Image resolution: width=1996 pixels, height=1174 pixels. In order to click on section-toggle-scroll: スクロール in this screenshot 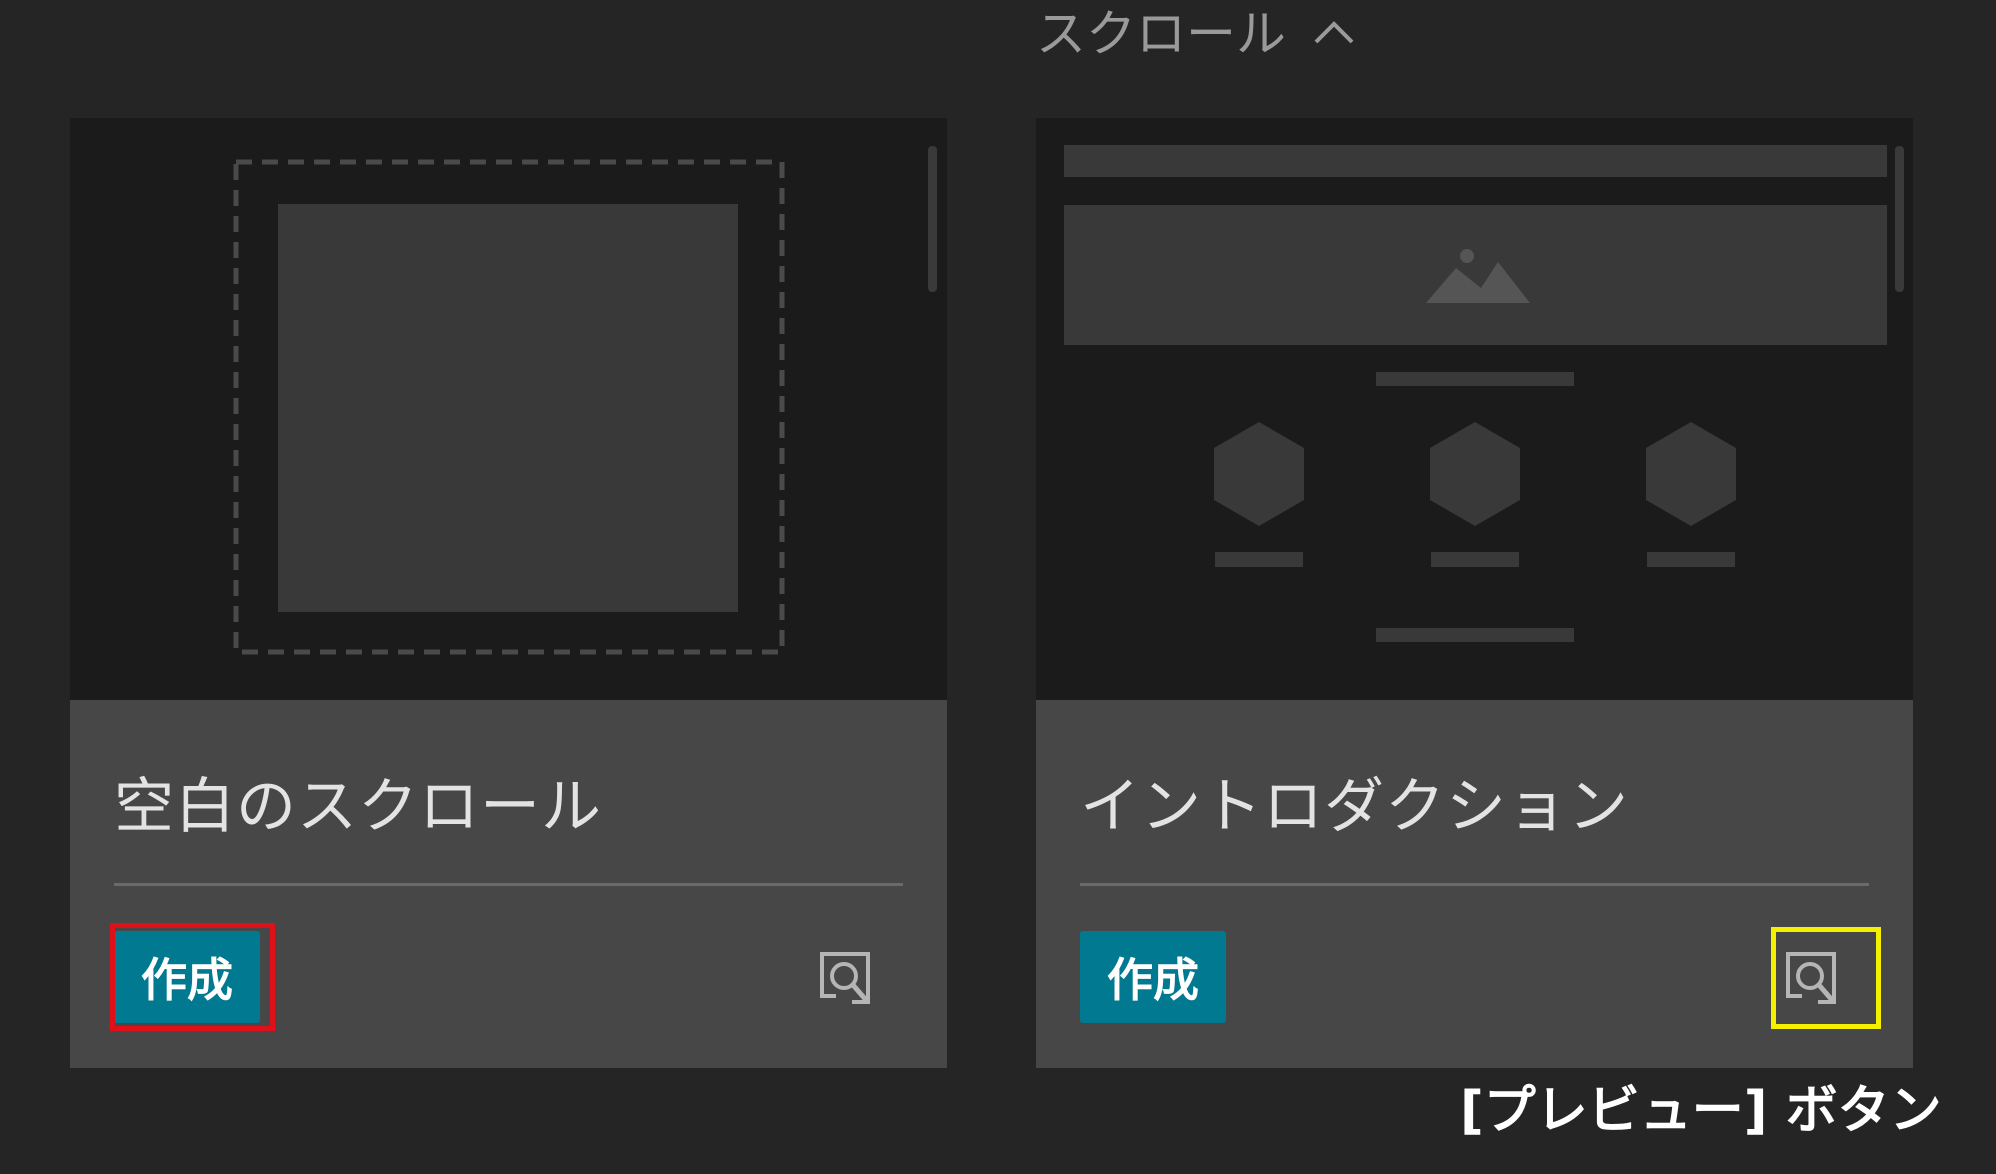, I will do `click(1196, 31)`.